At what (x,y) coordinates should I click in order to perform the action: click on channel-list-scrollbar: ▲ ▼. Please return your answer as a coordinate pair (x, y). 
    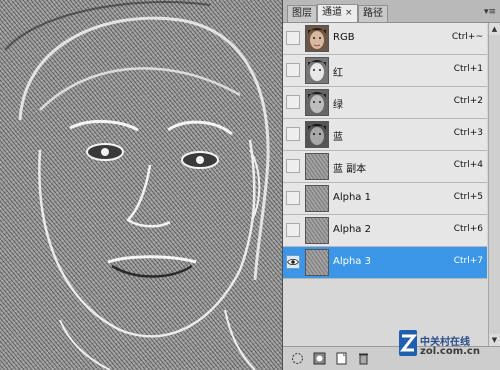
    Looking at the image, I should click on (494, 184).